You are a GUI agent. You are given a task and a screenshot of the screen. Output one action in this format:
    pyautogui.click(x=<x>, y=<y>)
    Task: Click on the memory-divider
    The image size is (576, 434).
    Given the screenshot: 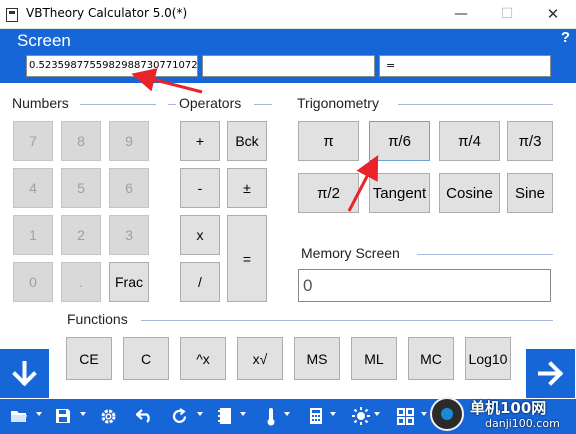 What is the action you would take?
    pyautogui.click(x=485, y=254)
    